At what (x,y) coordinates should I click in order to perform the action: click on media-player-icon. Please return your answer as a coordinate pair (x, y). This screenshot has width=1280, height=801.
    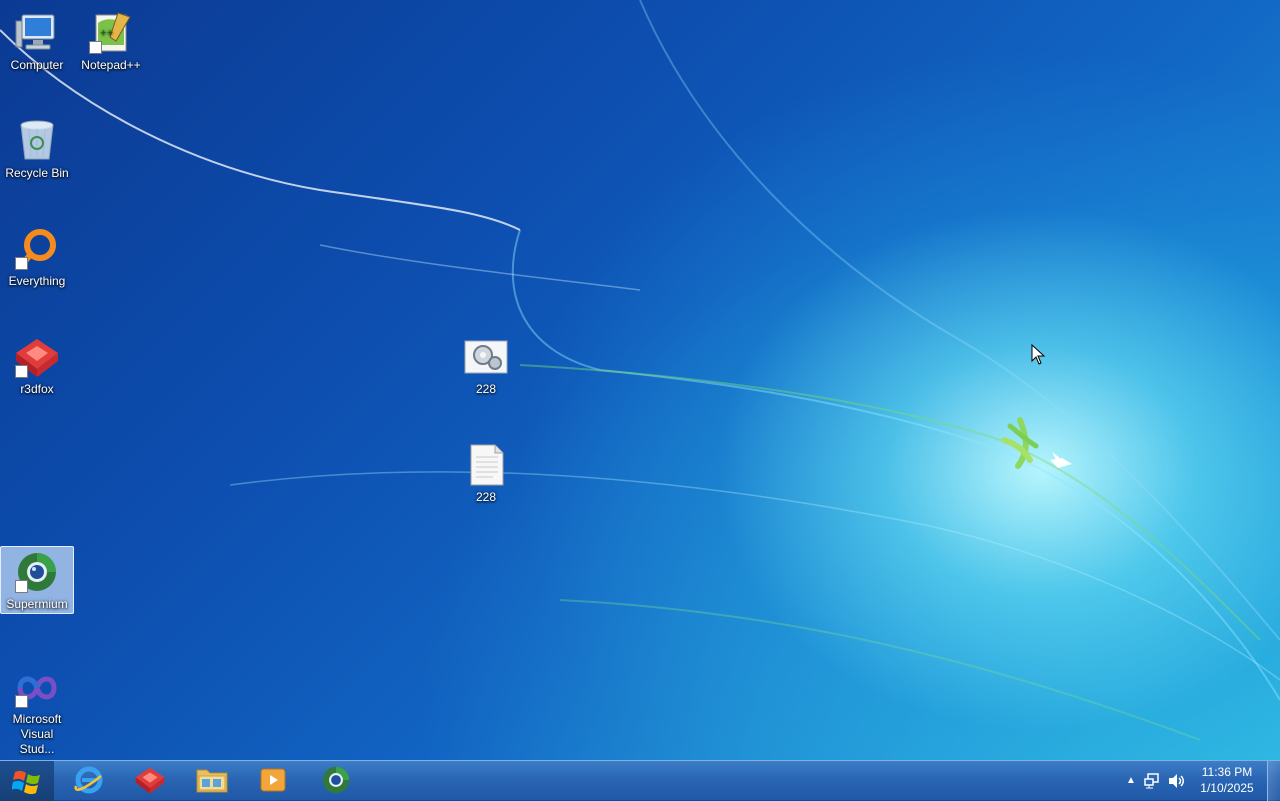
    Looking at the image, I should click on (273, 780).